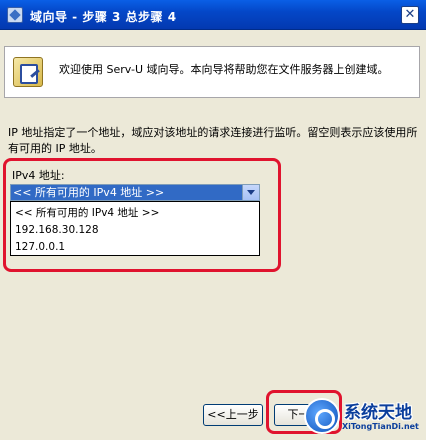 This screenshot has width=426, height=440. I want to click on wizard-app-icon, so click(15, 15).